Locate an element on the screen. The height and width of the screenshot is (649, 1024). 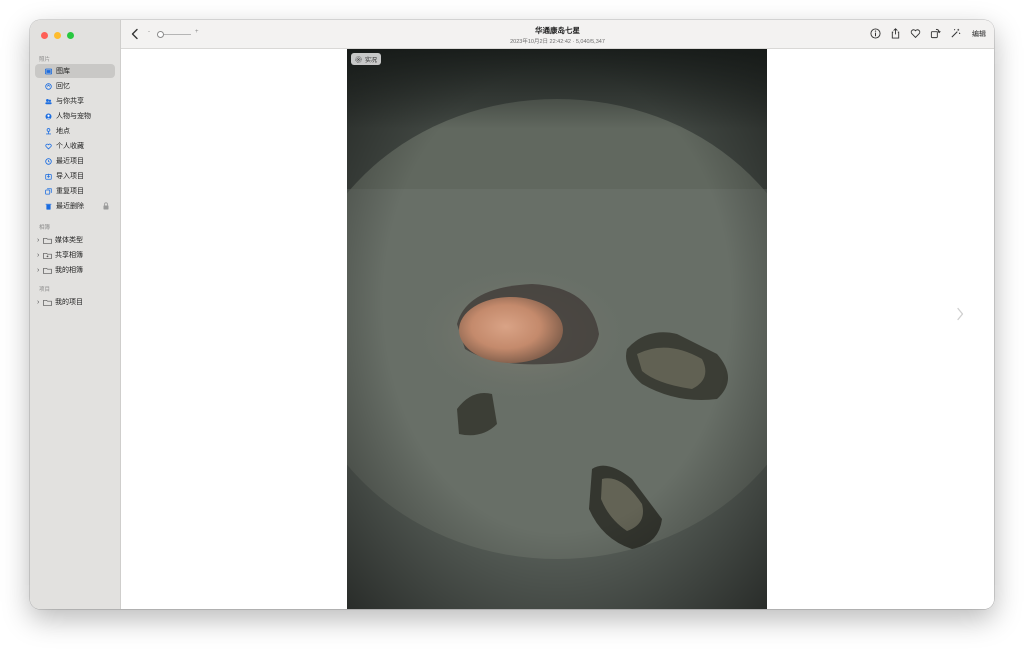
info-icon is located at coordinates (875, 33).